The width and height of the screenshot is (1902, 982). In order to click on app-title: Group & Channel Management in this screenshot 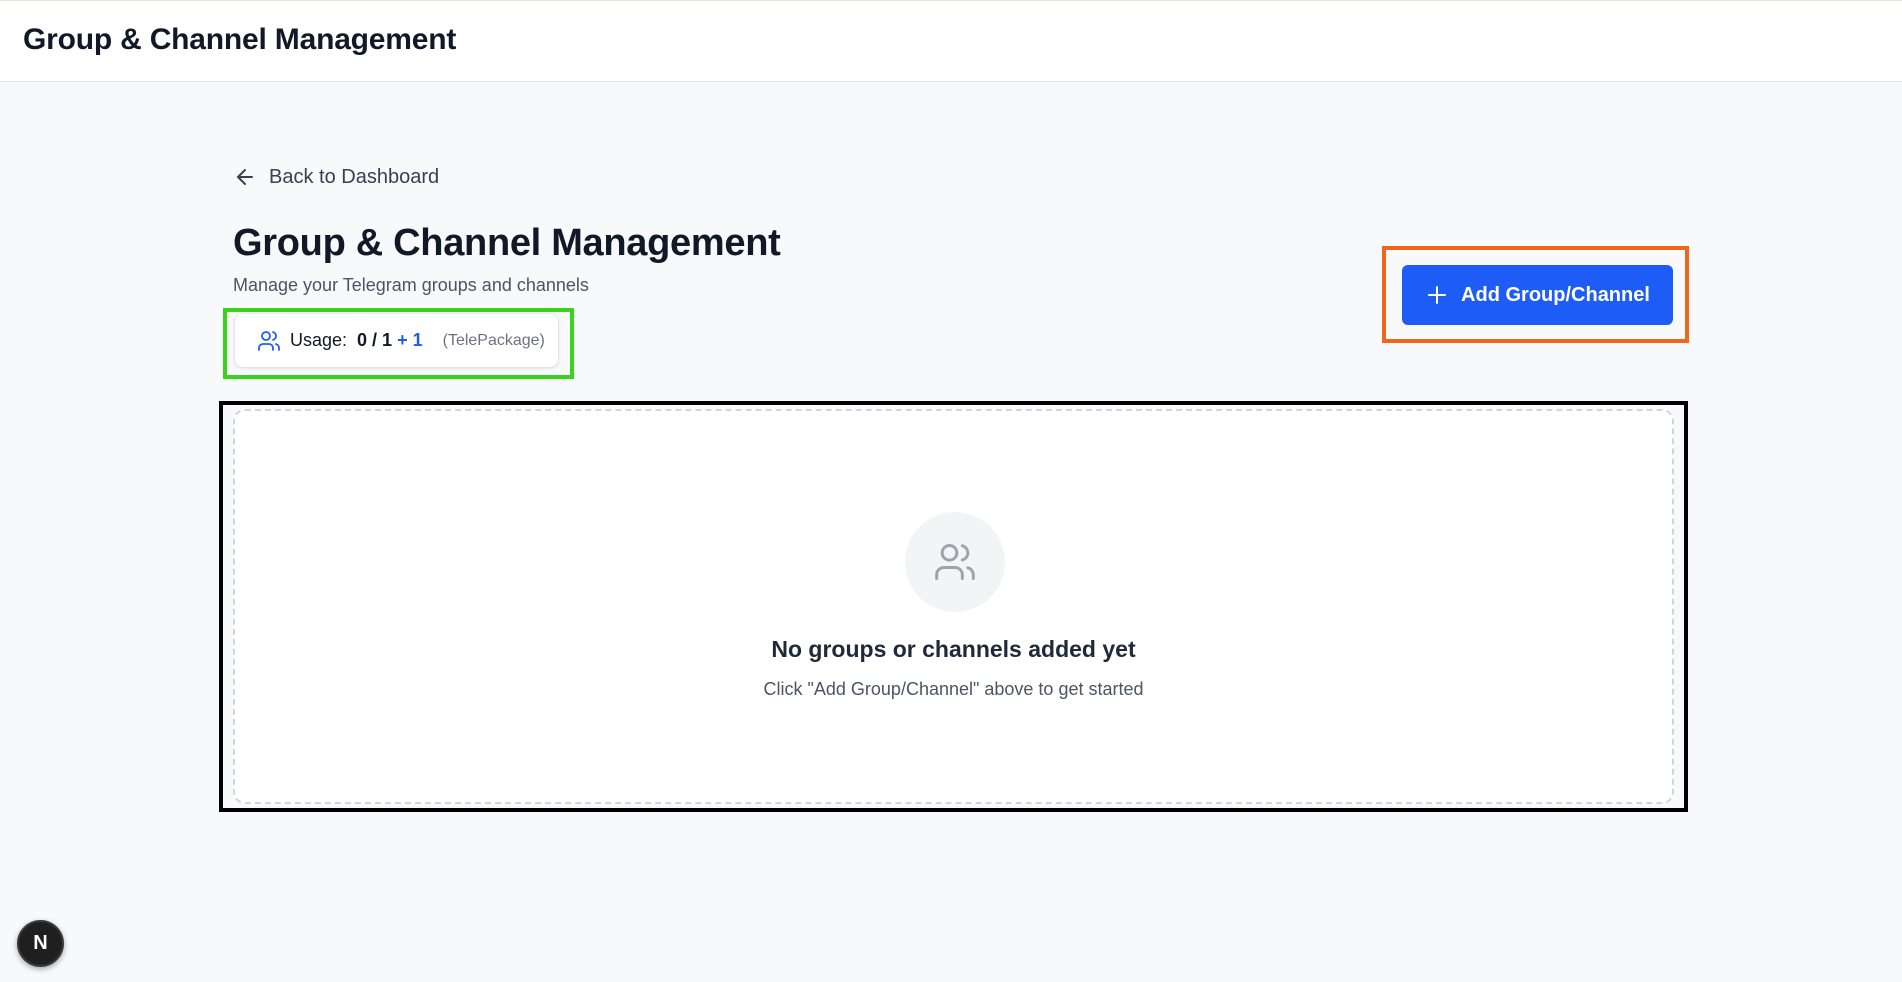, I will do `click(240, 39)`.